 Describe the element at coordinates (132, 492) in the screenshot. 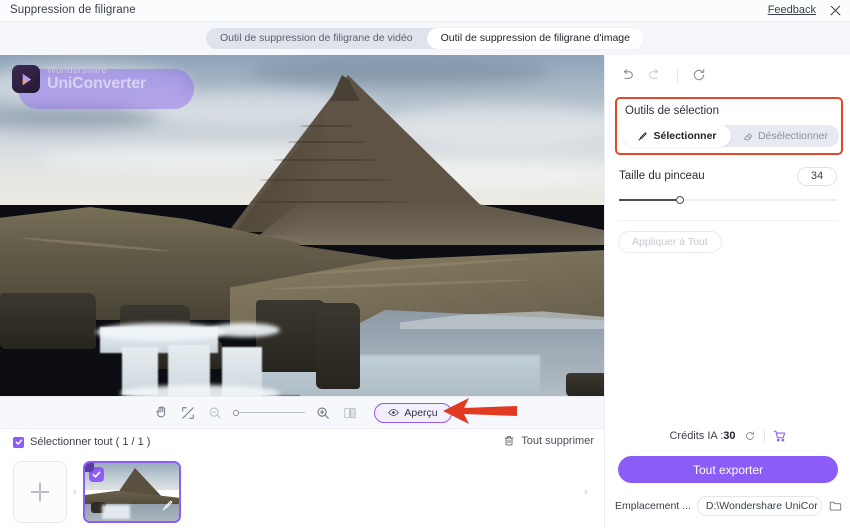

I see `list-item` at that location.